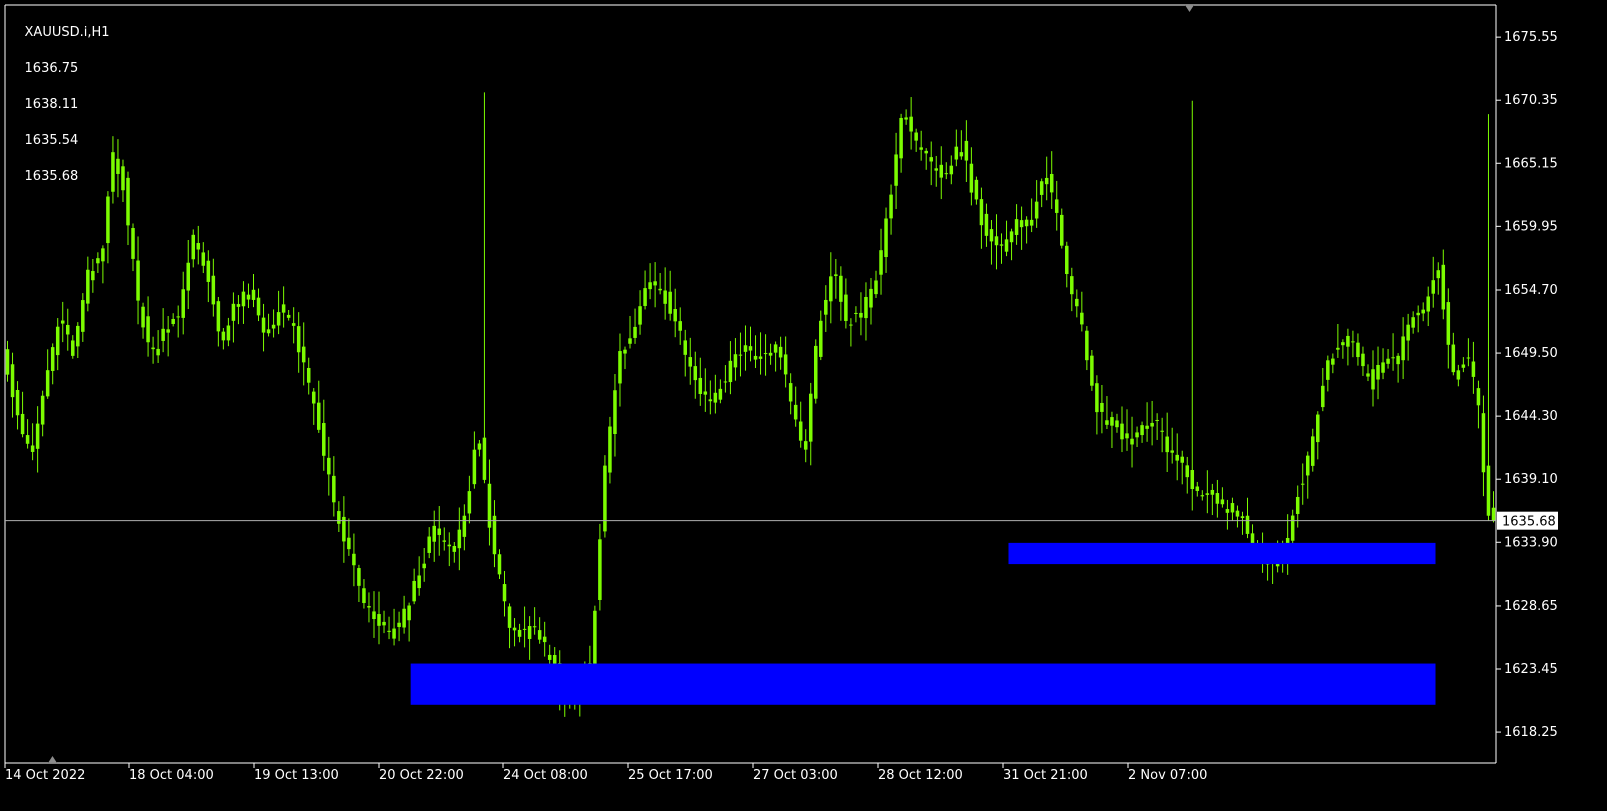 The width and height of the screenshot is (1607, 811). What do you see at coordinates (545, 775) in the screenshot?
I see `time-axis-label: 24 Oct 08:00` at bounding box center [545, 775].